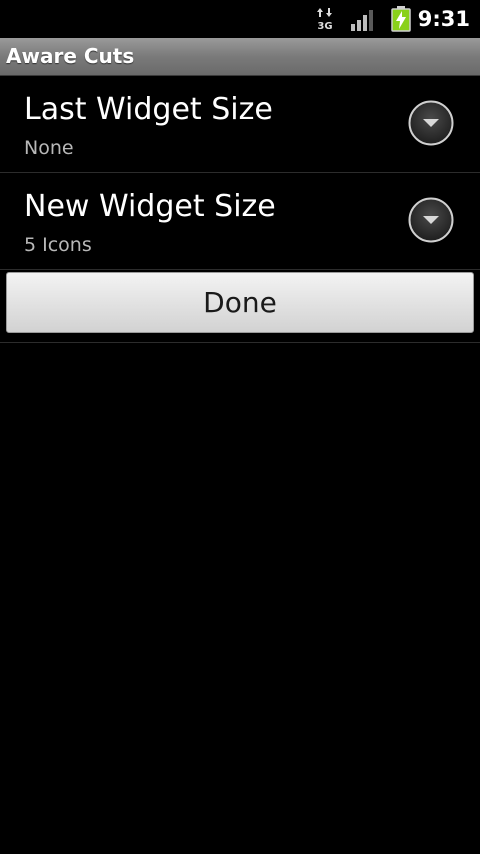 The height and width of the screenshot is (854, 480). Describe the element at coordinates (58, 245) in the screenshot. I see `pref-summary: 5 Icons` at that location.